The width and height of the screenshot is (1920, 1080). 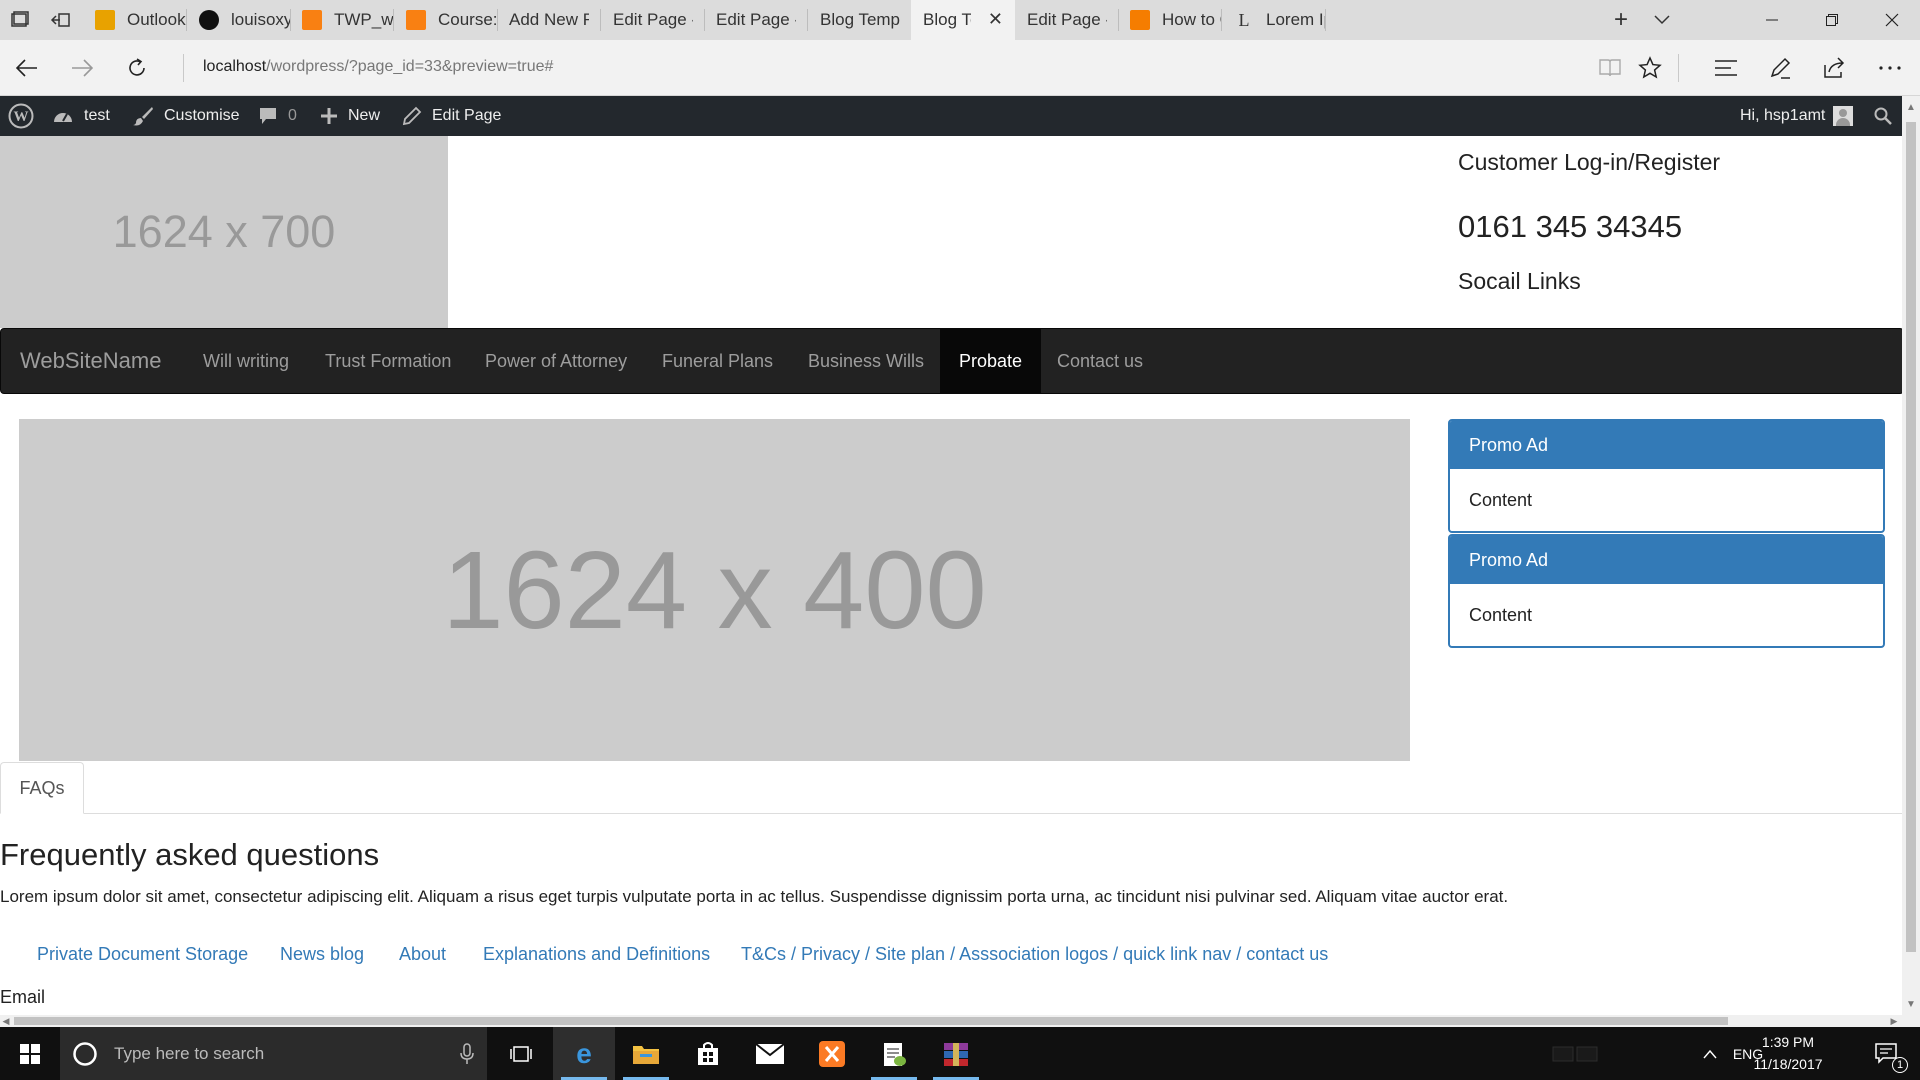 I want to click on promo-panel: Promo Ad Content, so click(x=1666, y=476).